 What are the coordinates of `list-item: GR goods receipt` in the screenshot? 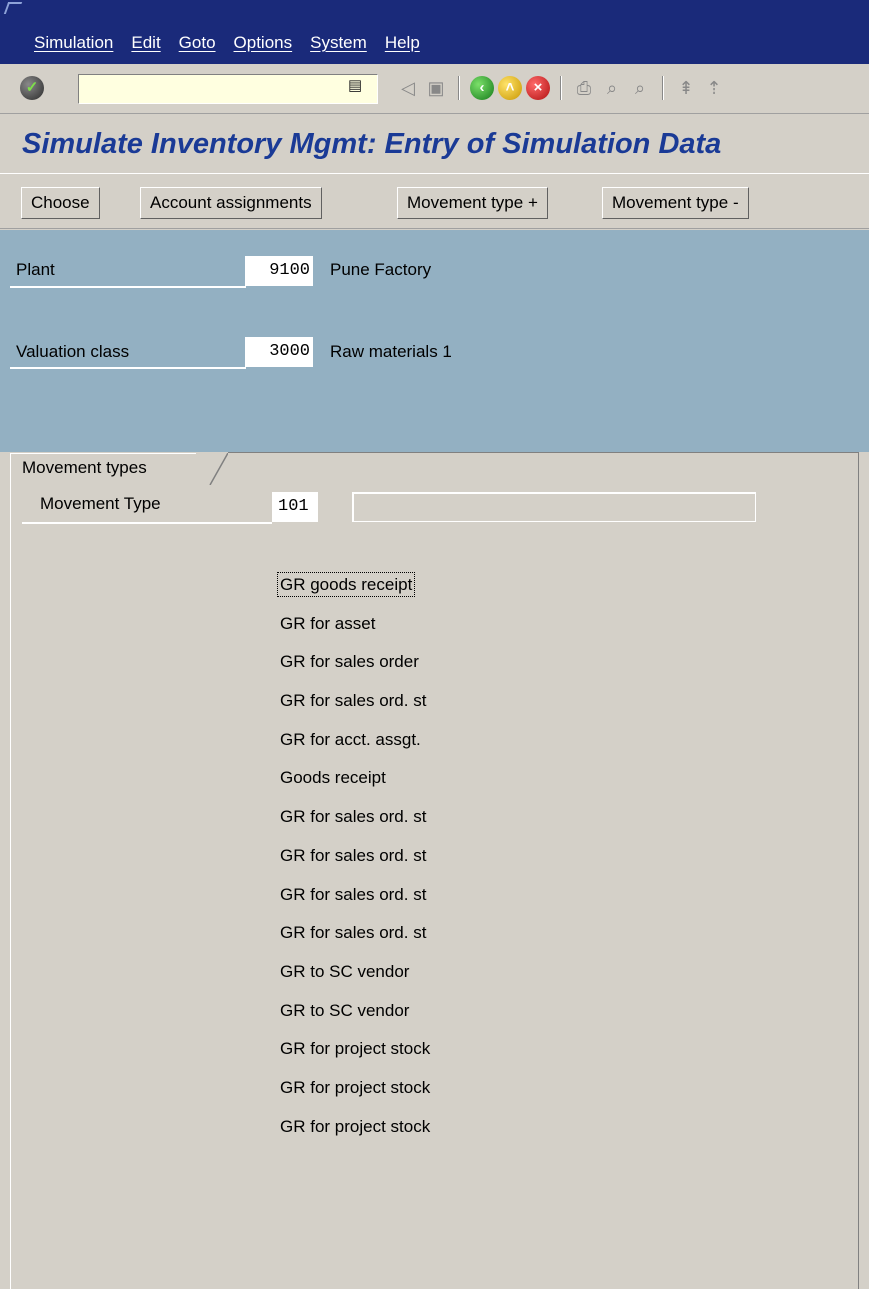 It's located at (353, 589).